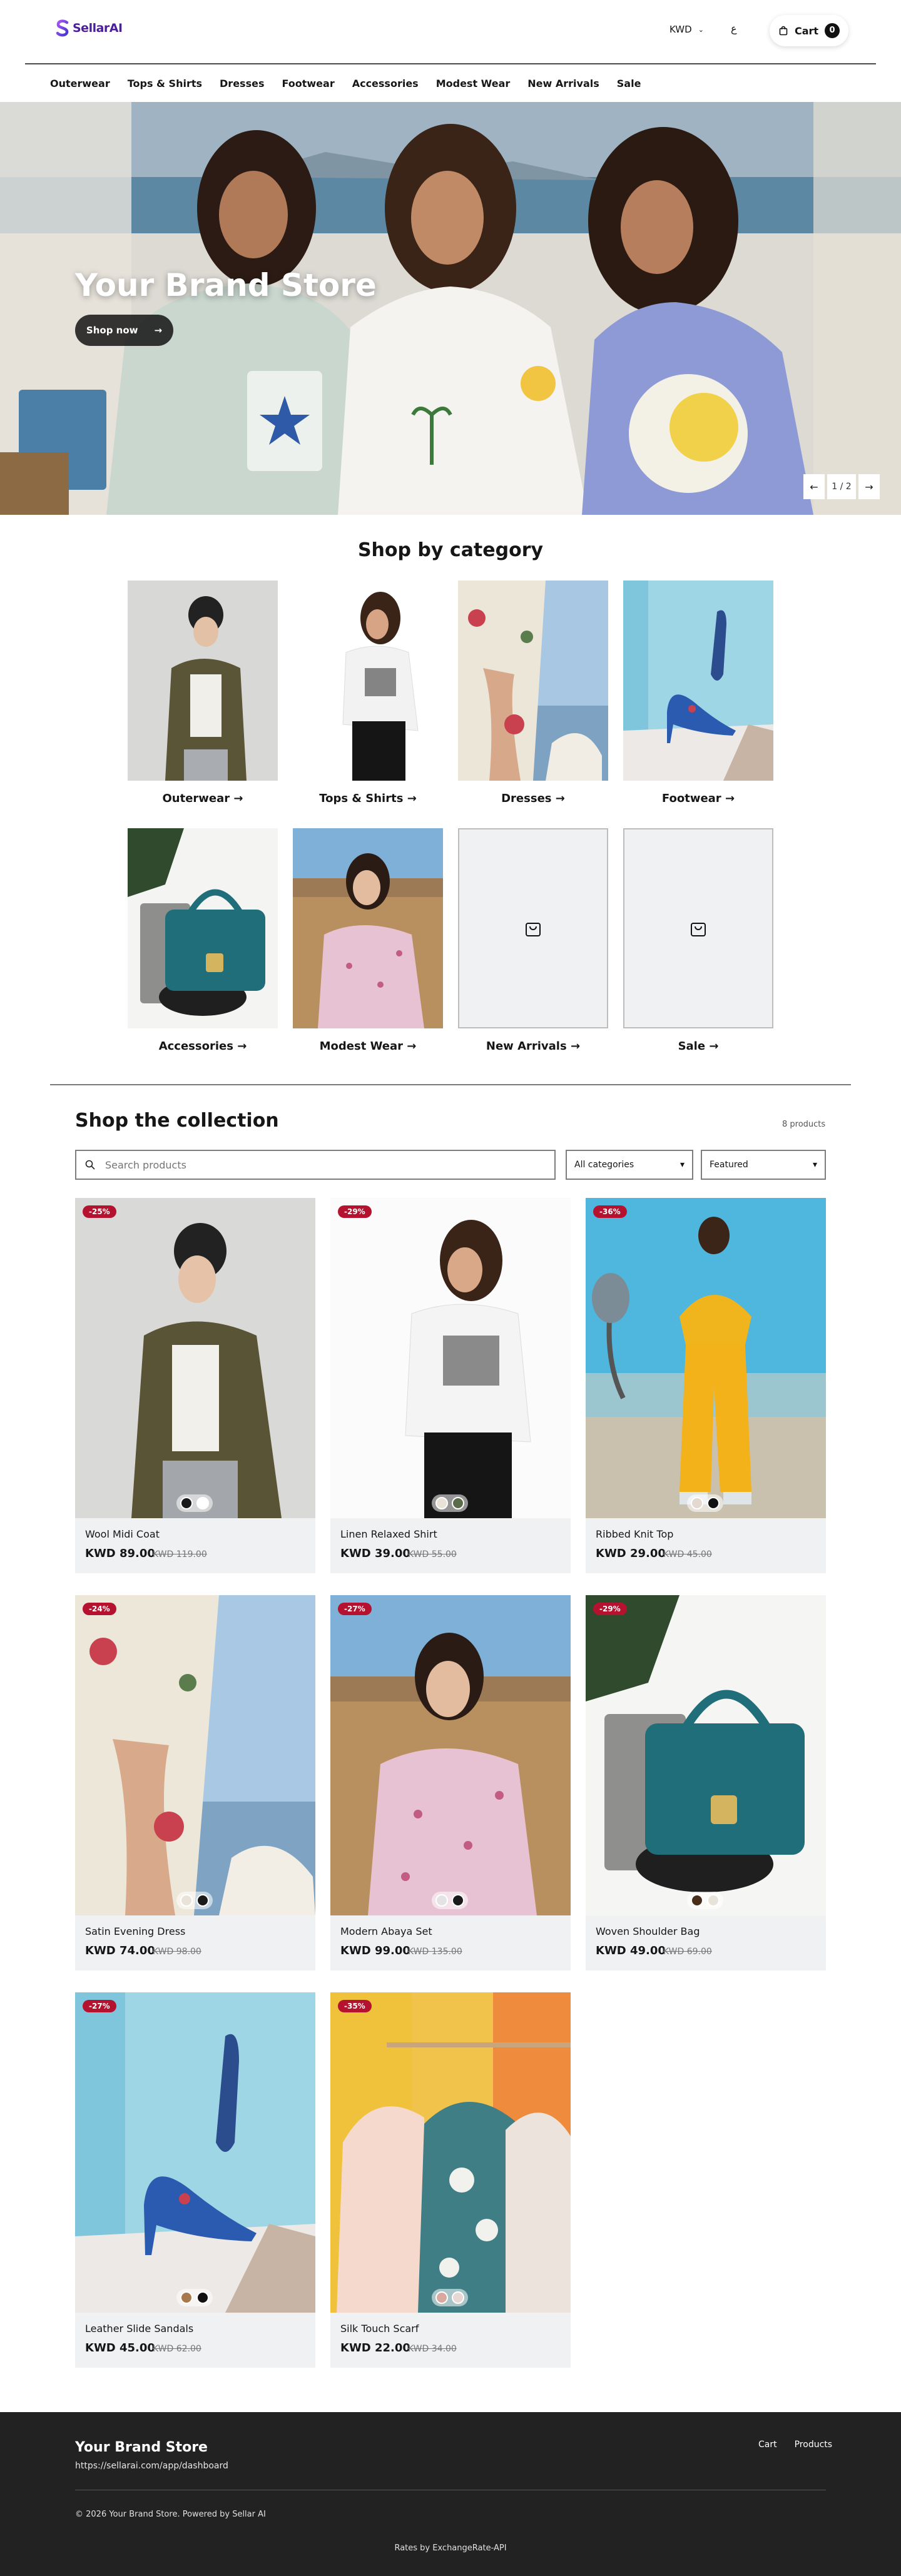  Describe the element at coordinates (385, 84) in the screenshot. I see `nav-item-accessories: Accessories` at that location.